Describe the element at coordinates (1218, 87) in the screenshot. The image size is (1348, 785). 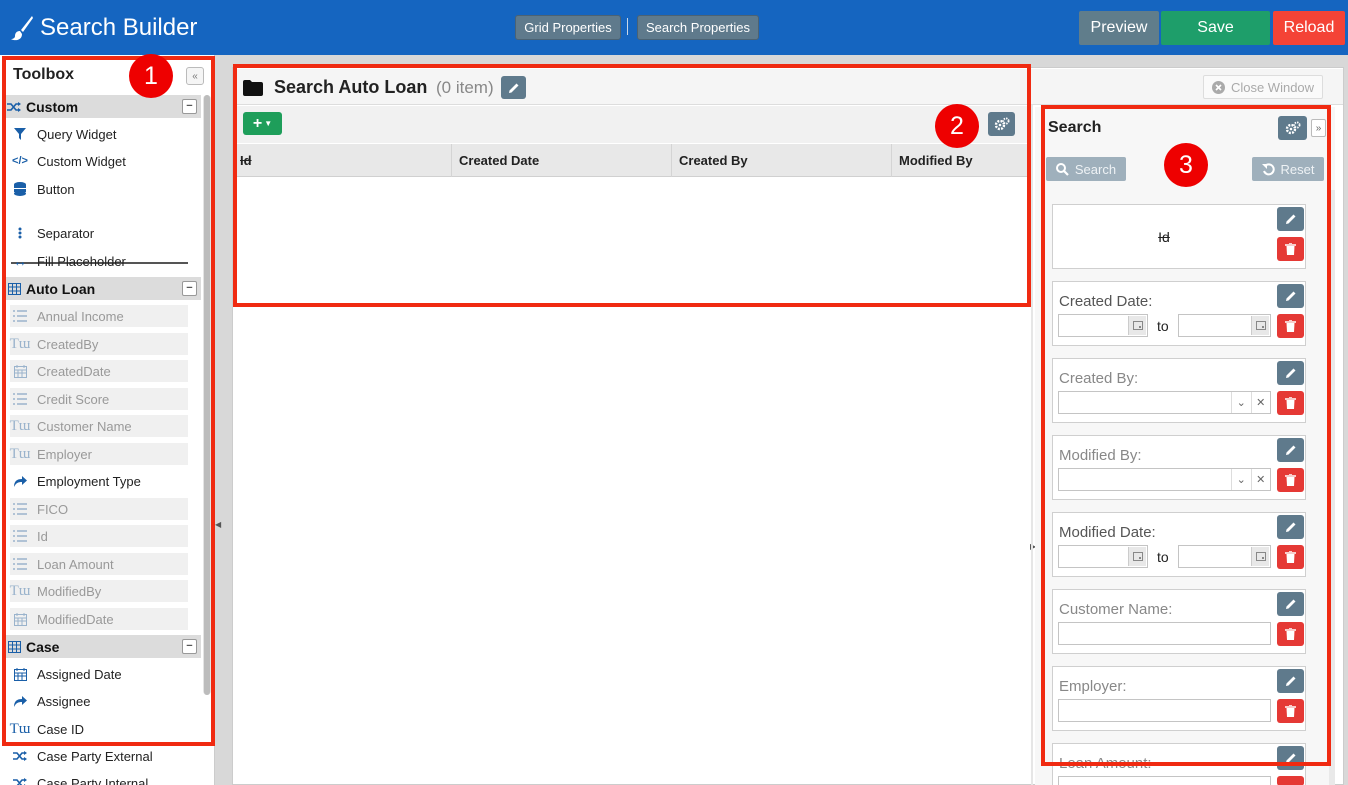
I see `close-circle-icon` at that location.